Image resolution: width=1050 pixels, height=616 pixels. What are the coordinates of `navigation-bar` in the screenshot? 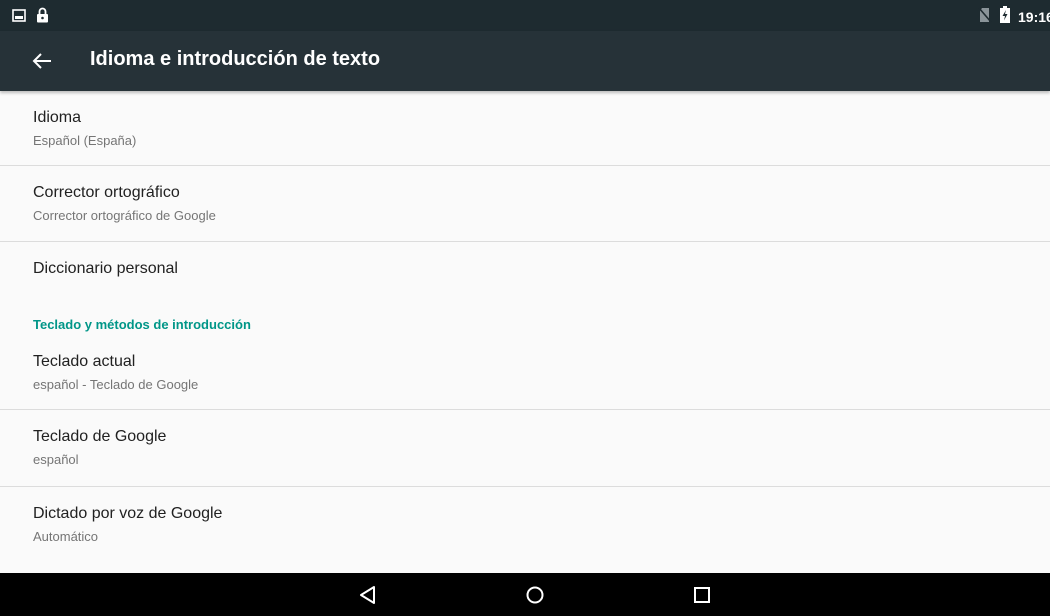 It's located at (525, 594).